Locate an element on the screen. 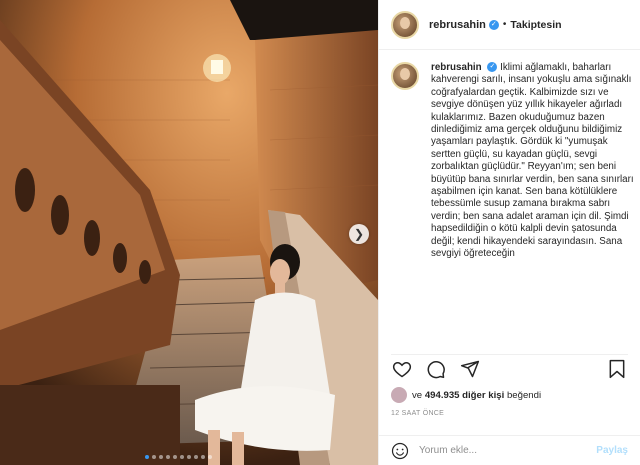  comment-icon is located at coordinates (436, 369).